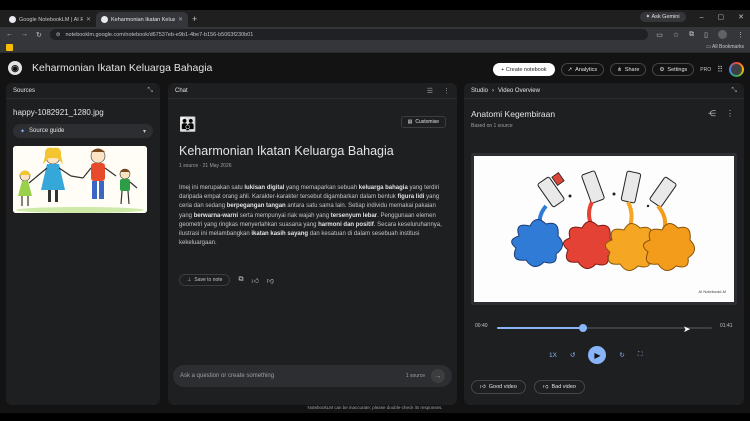 Image resolution: width=750 pixels, height=421 pixels. I want to click on customise-button: ▤ Customise, so click(423, 122).